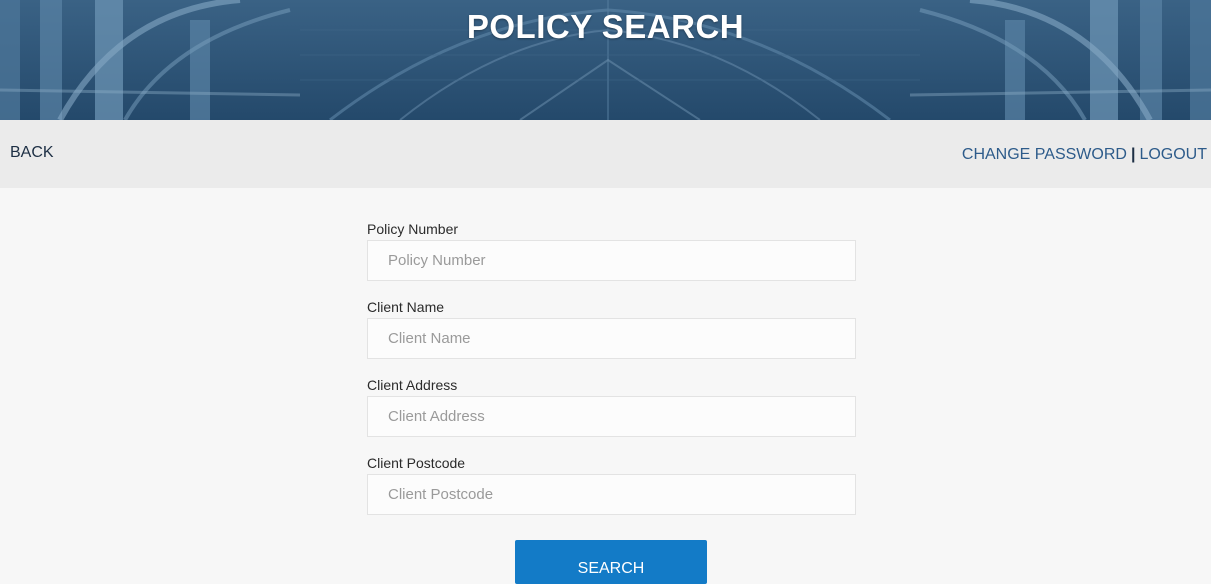  What do you see at coordinates (611, 338) in the screenshot?
I see `client-name-input` at bounding box center [611, 338].